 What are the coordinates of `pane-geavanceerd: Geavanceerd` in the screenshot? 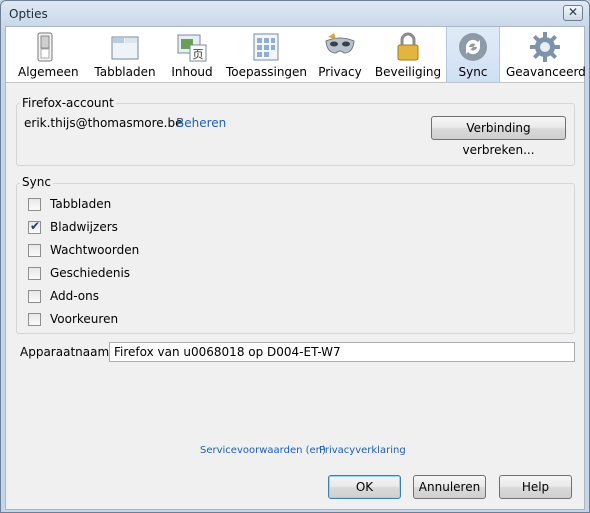 It's located at (546, 54).